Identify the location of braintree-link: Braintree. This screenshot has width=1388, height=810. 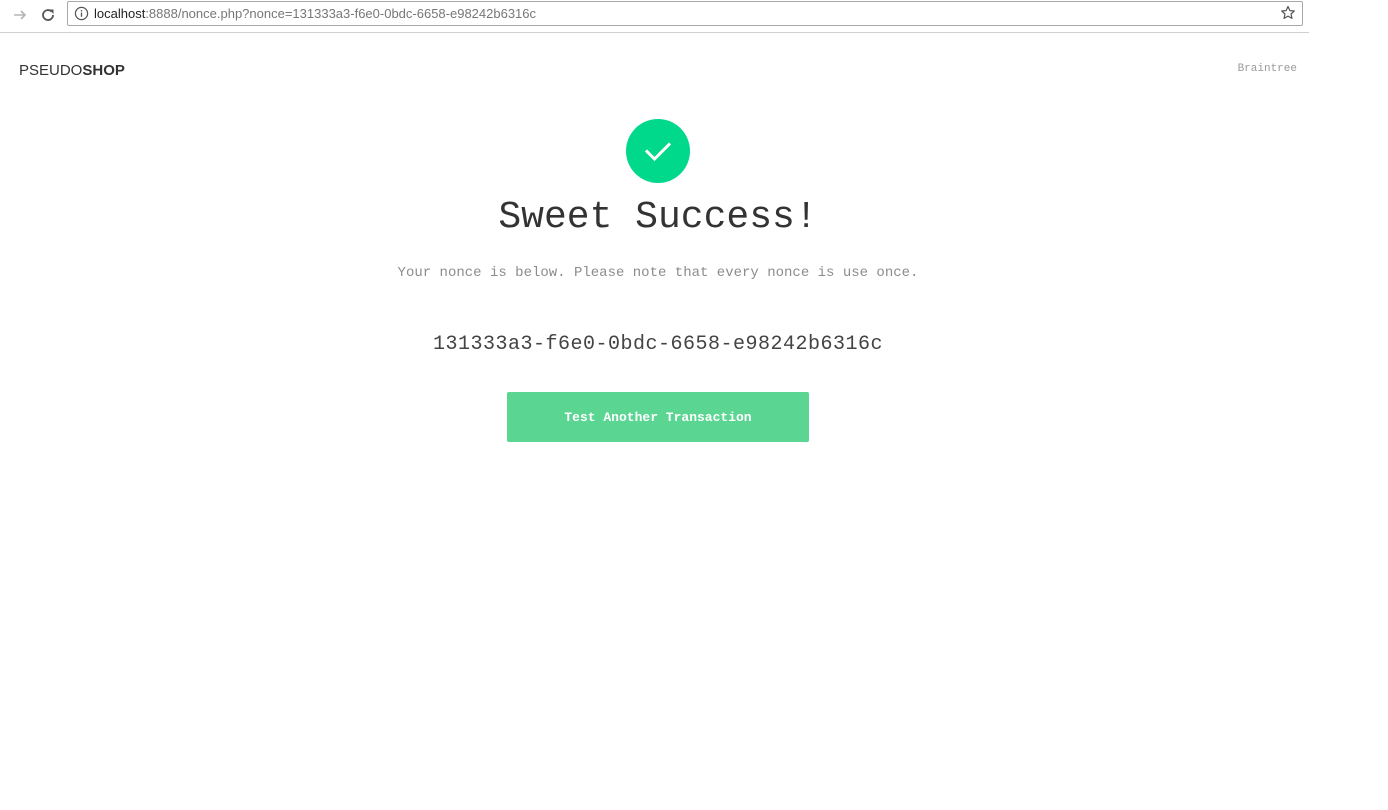
(1267, 69).